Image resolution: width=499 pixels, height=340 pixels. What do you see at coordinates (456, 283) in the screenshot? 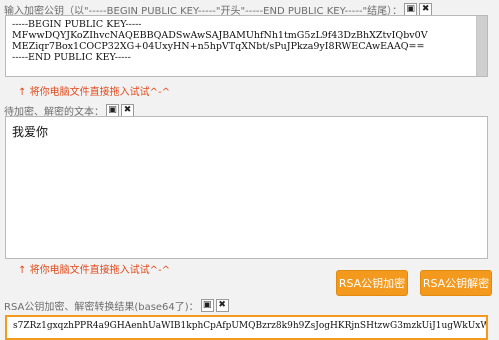
I see `rsa-decrypt-button: RSA公钥解密` at bounding box center [456, 283].